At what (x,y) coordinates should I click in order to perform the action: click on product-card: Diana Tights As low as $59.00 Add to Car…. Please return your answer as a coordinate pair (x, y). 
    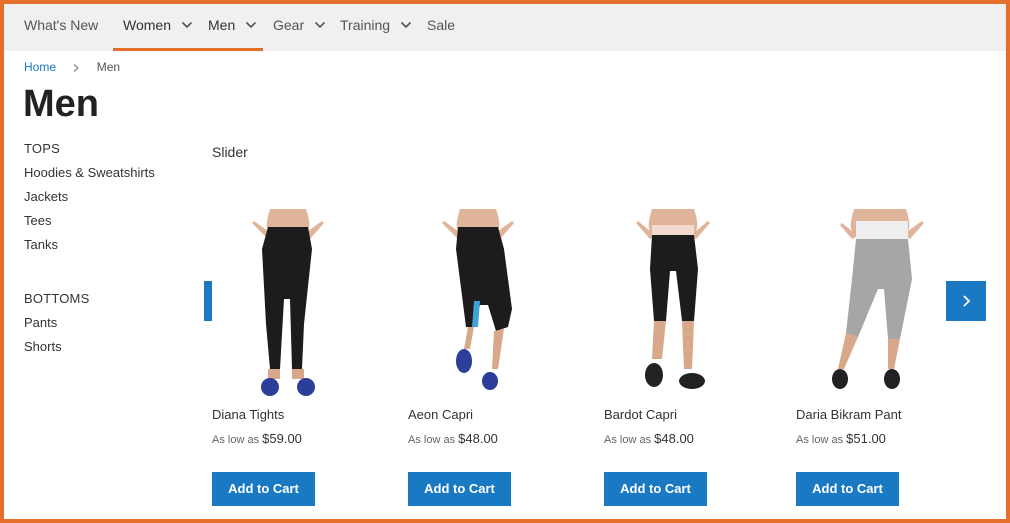
    Looking at the image, I should click on (292, 357).